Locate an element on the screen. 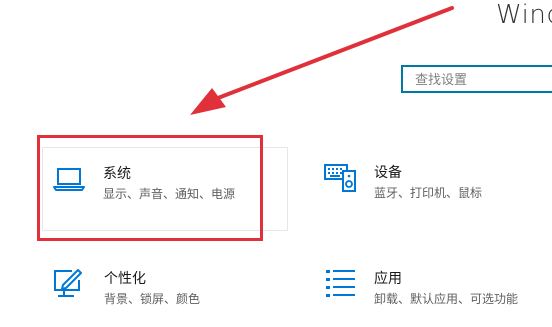 This screenshot has height=327, width=552. keyboard-speaker-icon is located at coordinates (340, 175).